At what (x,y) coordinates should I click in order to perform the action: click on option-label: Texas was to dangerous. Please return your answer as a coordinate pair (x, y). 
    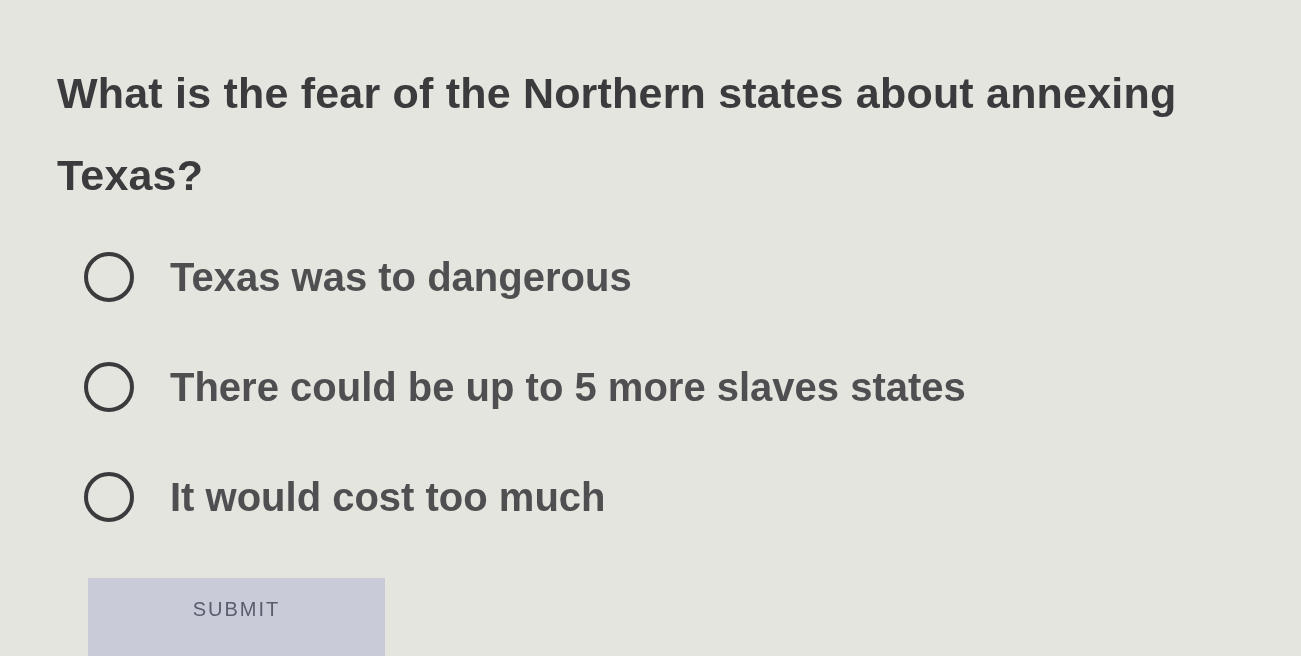
    Looking at the image, I should click on (401, 277).